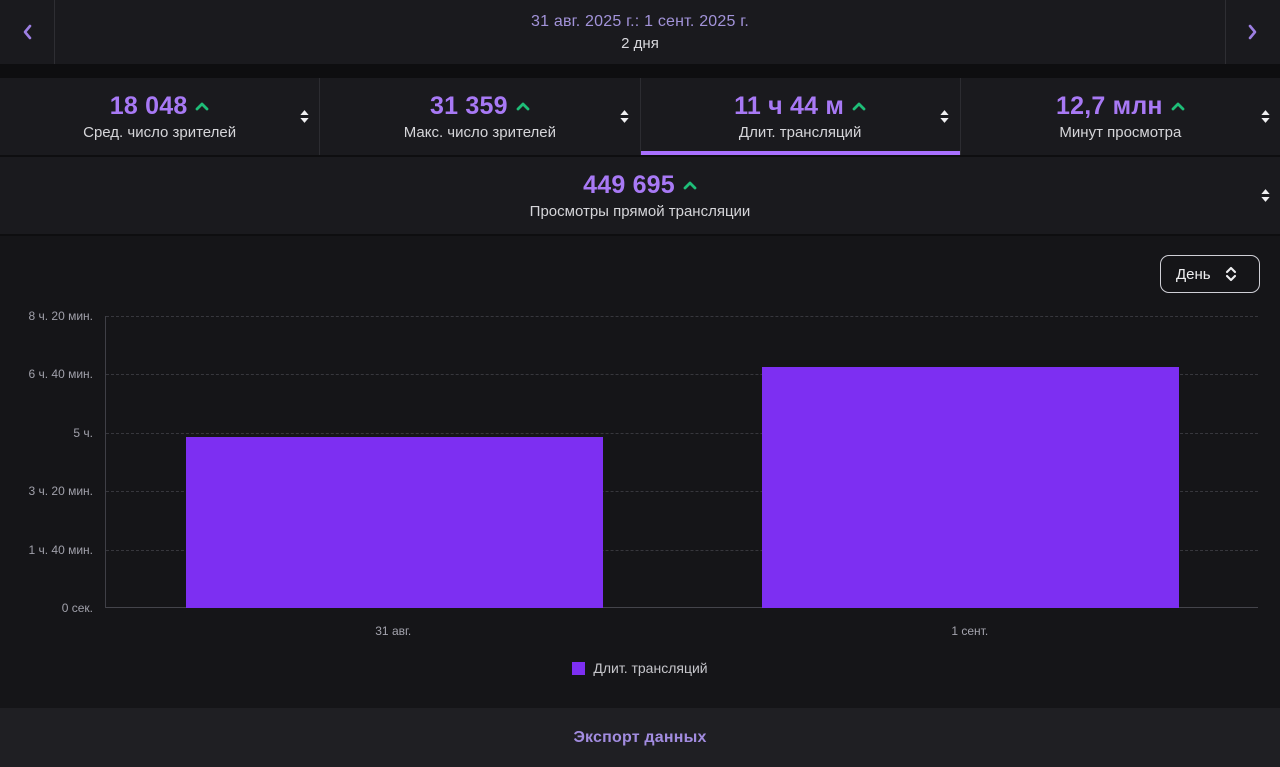 The width and height of the screenshot is (1280, 767). I want to click on export-data-label: Экспорт данных, so click(640, 737).